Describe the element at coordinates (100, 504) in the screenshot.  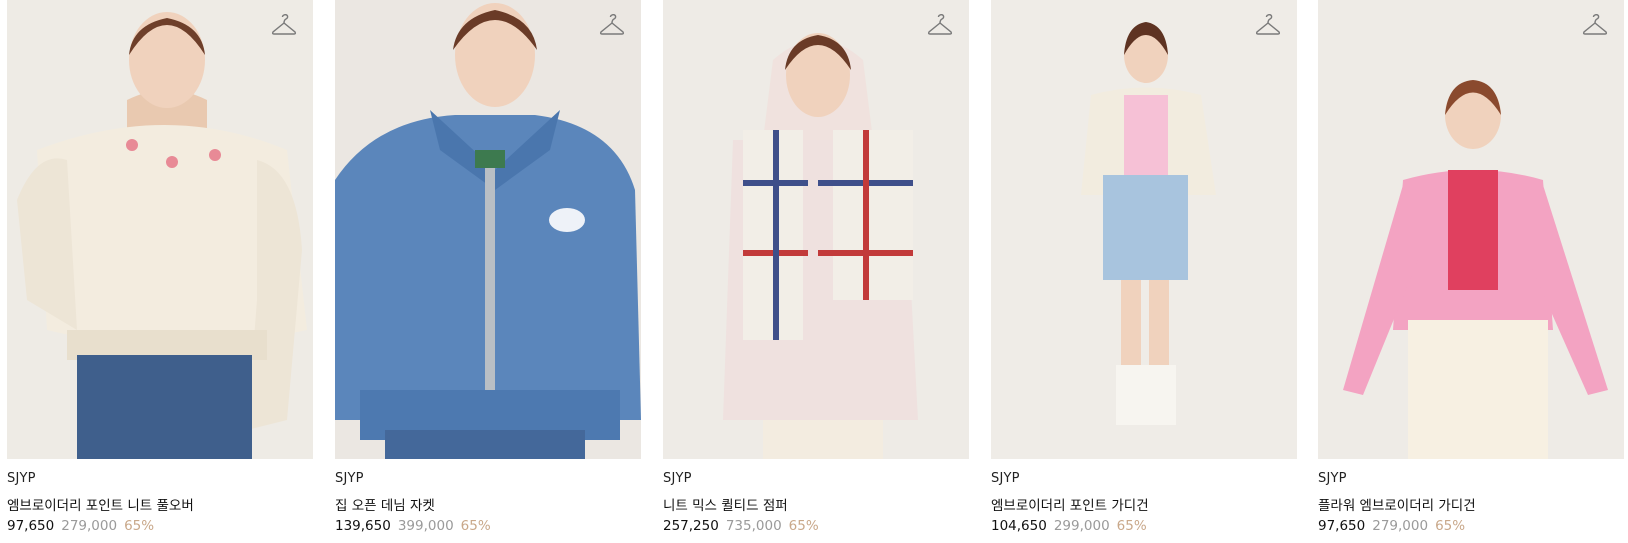
I see `product-name: 엠브로이더리 포인트 니트 풀오버` at that location.